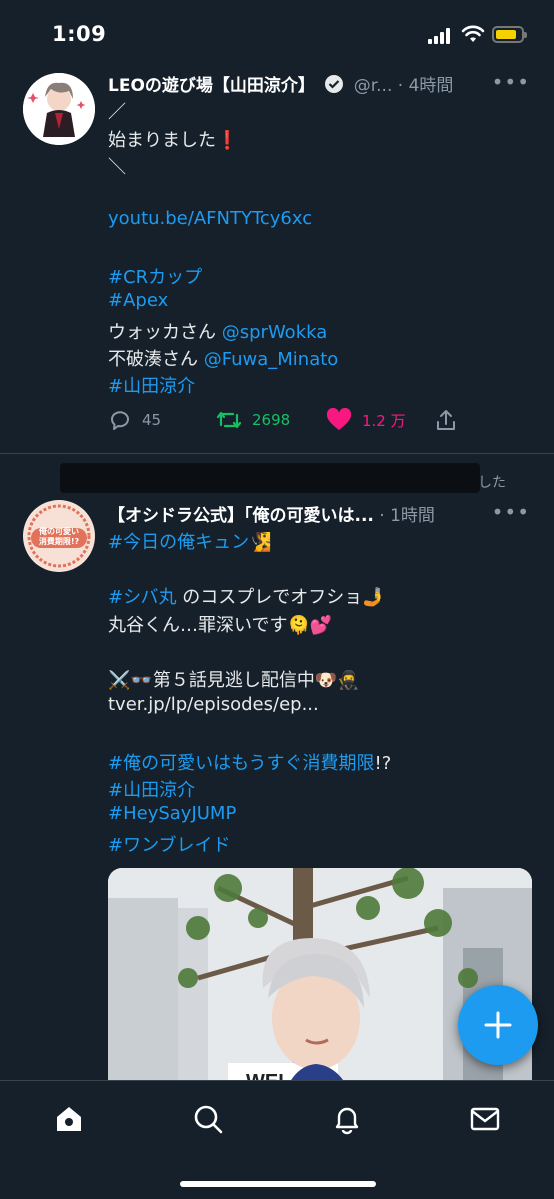 This screenshot has width=554, height=1199. Describe the element at coordinates (278, 1184) in the screenshot. I see `home-indicator` at that location.